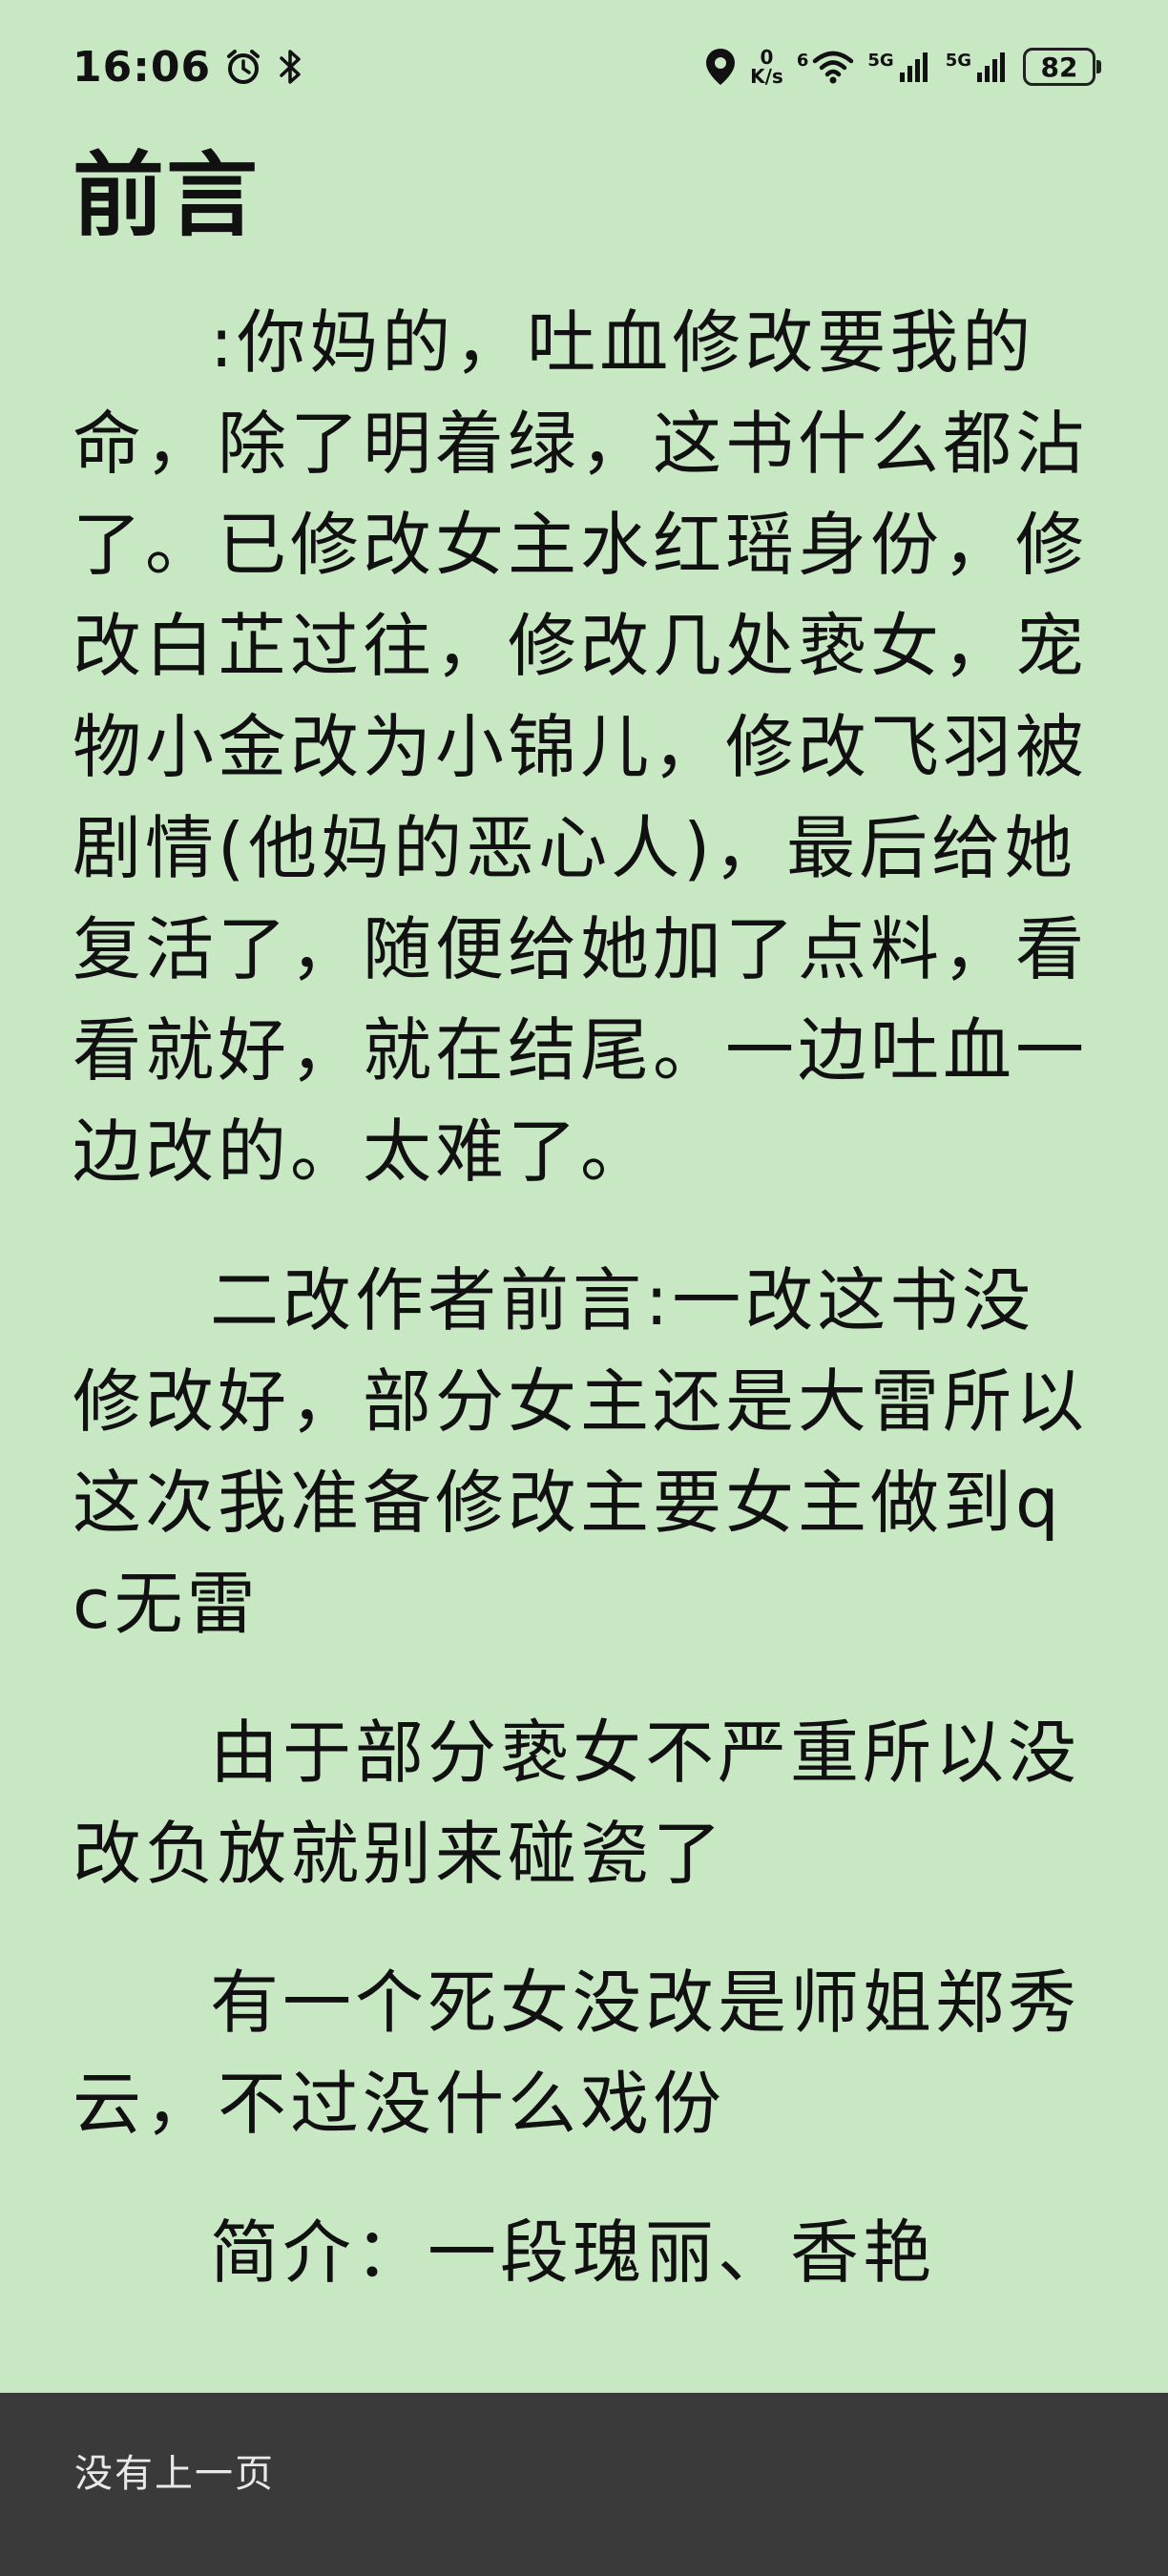 The image size is (1168, 2576). Describe the element at coordinates (577, 1803) in the screenshot. I see `chapter-paragraph: 由于部分亵女不严重所以没改负放就别来碰瓷了` at that location.